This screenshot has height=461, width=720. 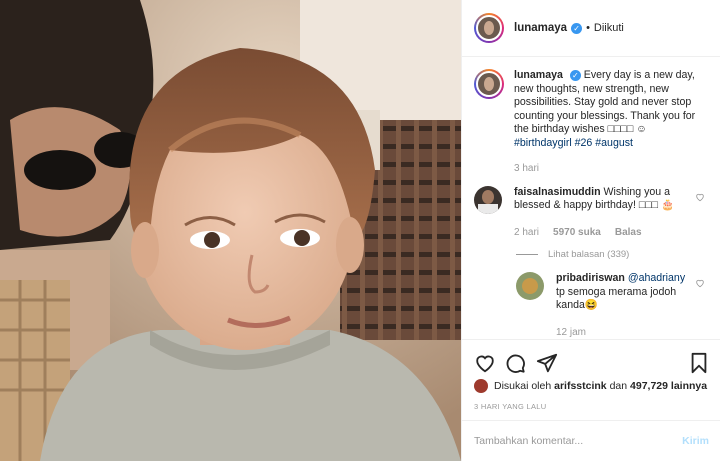 I want to click on comment-time: 2 hari, so click(x=526, y=233).